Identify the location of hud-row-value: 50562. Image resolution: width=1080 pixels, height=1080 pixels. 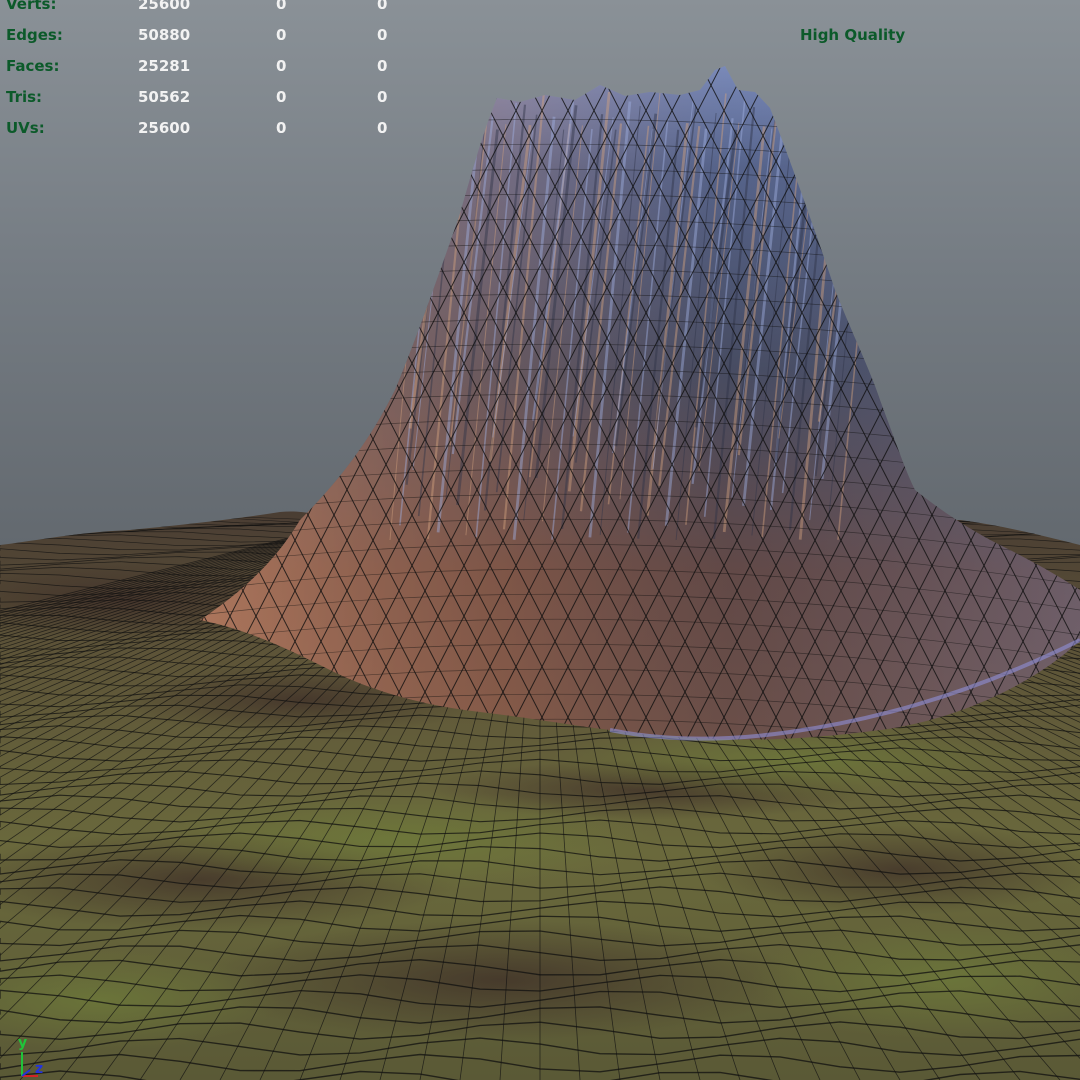
(164, 97).